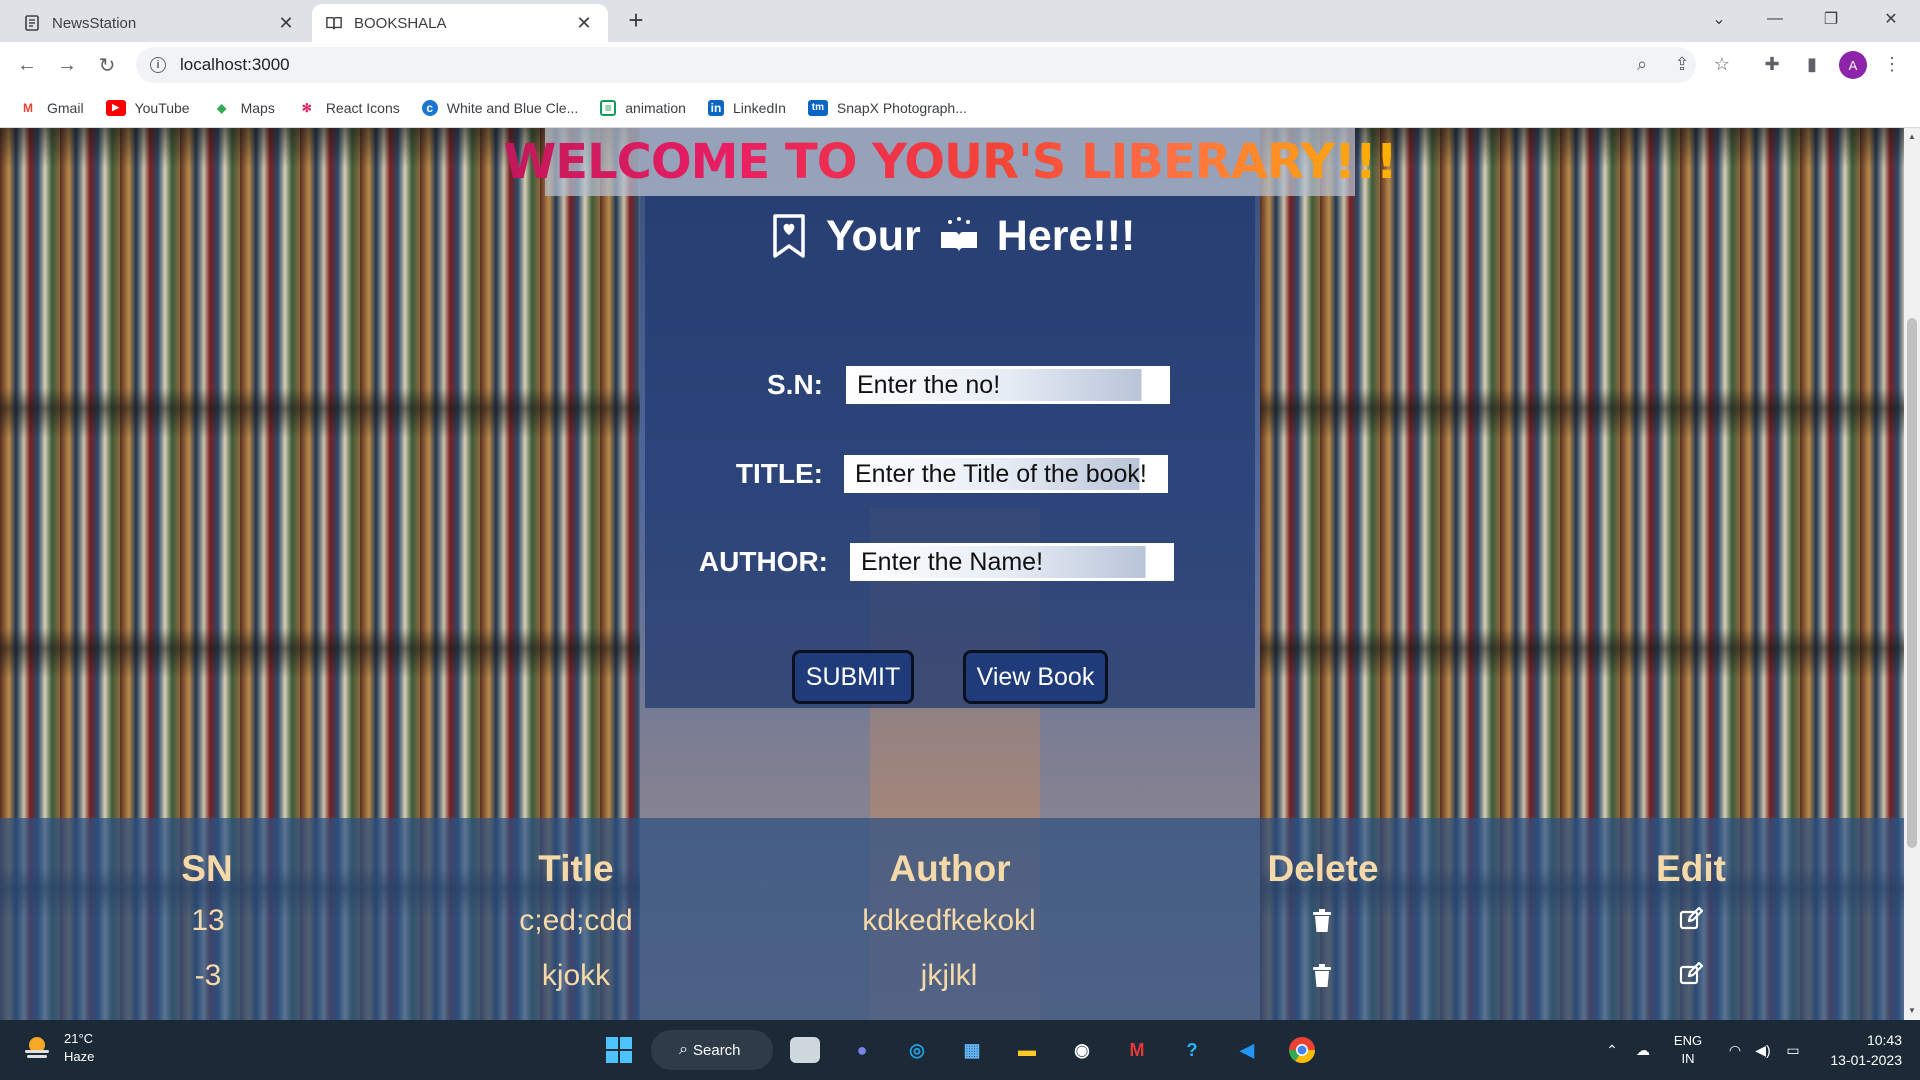 The width and height of the screenshot is (1920, 1080). Describe the element at coordinates (916, 65) in the screenshot. I see `address-bar: i localhost:3000` at that location.